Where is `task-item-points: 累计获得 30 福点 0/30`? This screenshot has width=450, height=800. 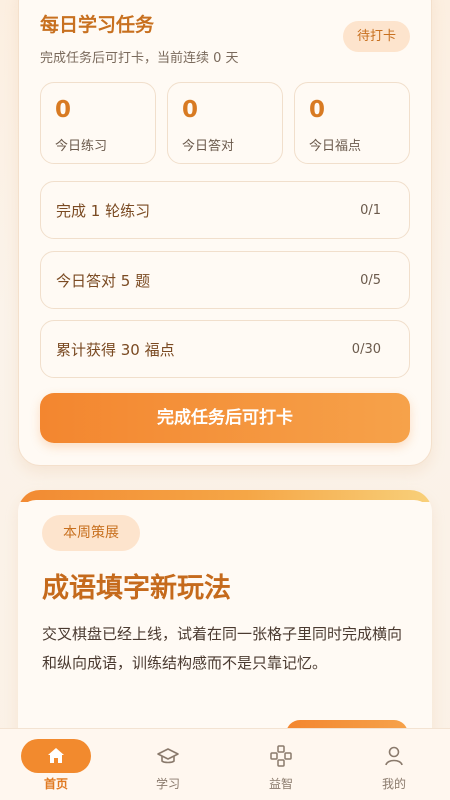 task-item-points: 累计获得 30 福点 0/30 is located at coordinates (225, 349).